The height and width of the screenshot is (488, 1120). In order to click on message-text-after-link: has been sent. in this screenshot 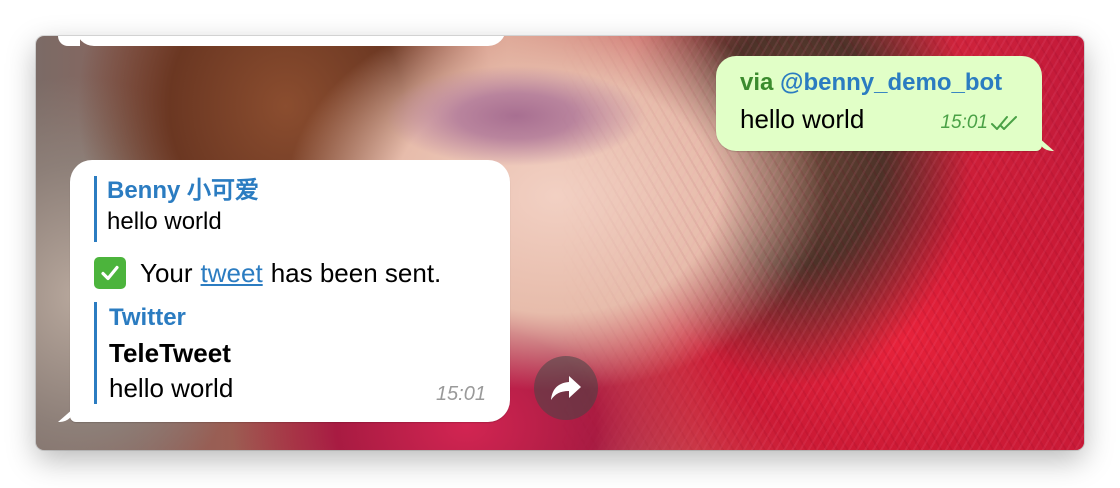, I will do `click(356, 272)`.